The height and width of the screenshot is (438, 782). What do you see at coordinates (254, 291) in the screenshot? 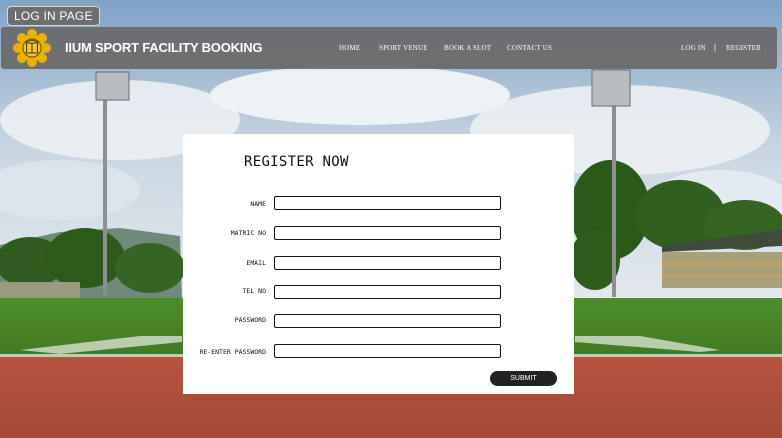
I see `tel-no-label: TEL NO` at bounding box center [254, 291].